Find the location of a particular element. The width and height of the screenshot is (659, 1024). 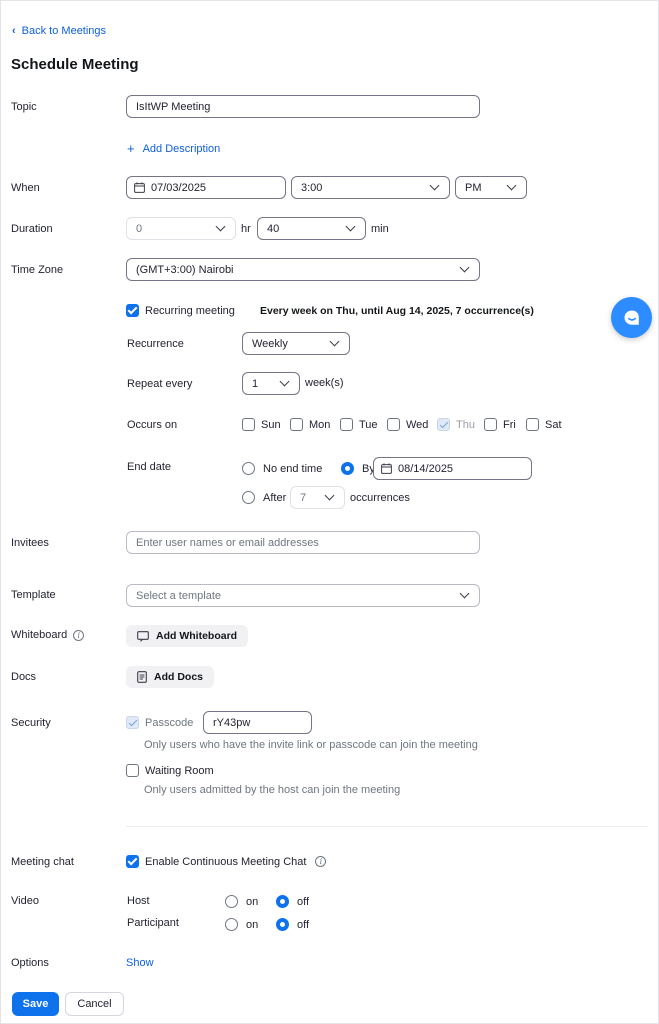

add-docs-label: Add Docs is located at coordinates (179, 677).